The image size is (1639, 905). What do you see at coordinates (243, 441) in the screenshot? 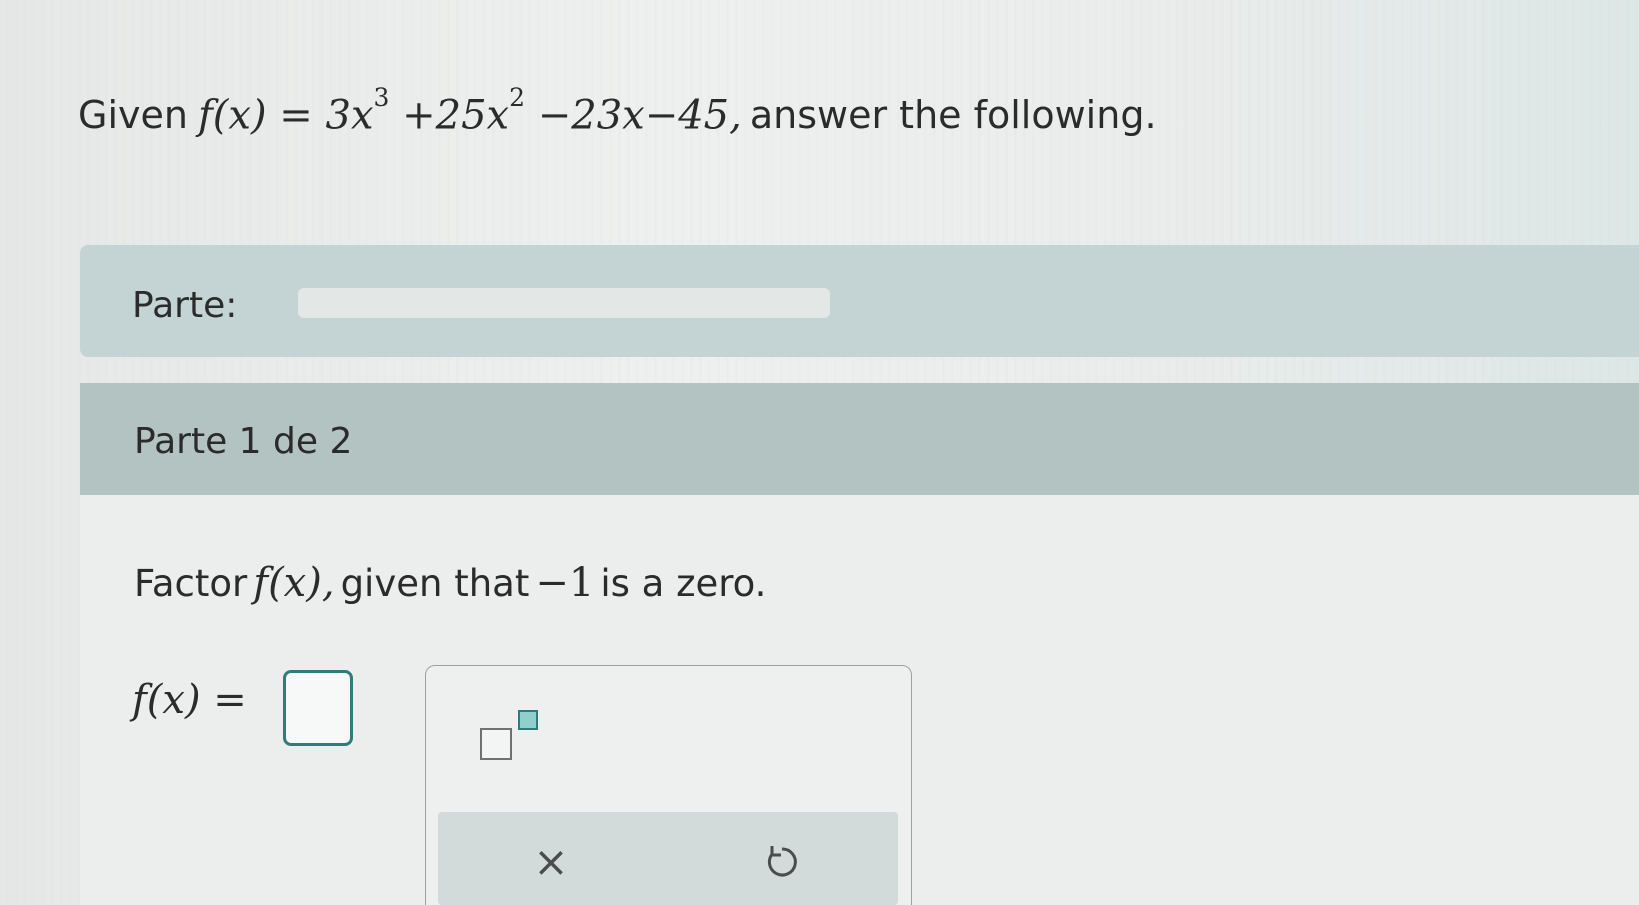
I see `part-title: Parte 1 de 2` at bounding box center [243, 441].